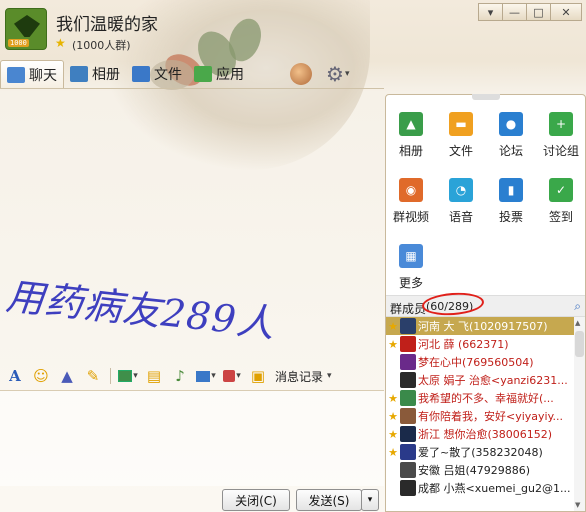  What do you see at coordinates (293, 30) in the screenshot?
I see `title-bar: 1000 我们温暖的家 ★ (1000人群) ▾ — □ ✕` at bounding box center [293, 30].